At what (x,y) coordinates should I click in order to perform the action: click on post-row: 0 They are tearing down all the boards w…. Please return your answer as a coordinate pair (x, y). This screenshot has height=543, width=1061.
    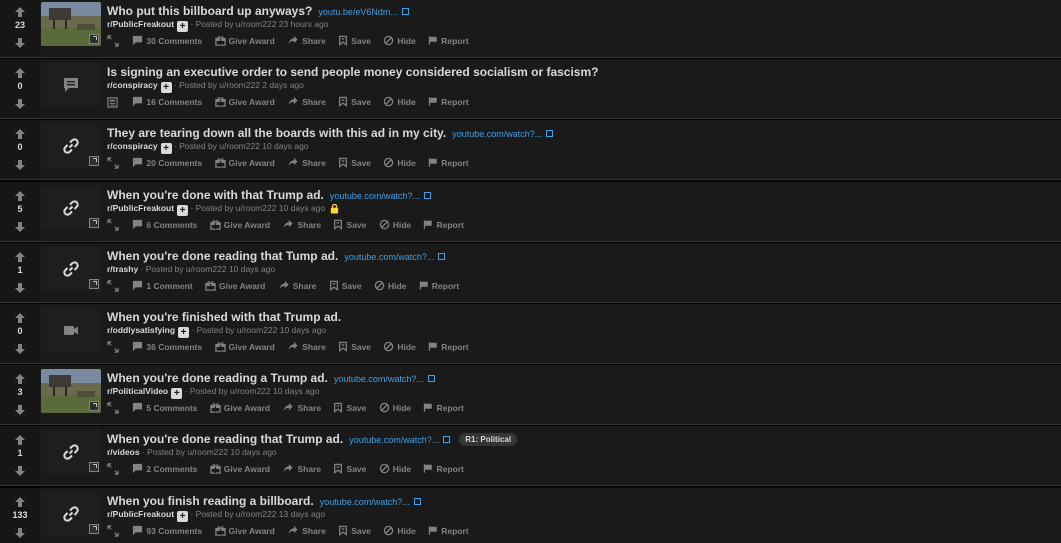
    Looking at the image, I should click on (530, 150).